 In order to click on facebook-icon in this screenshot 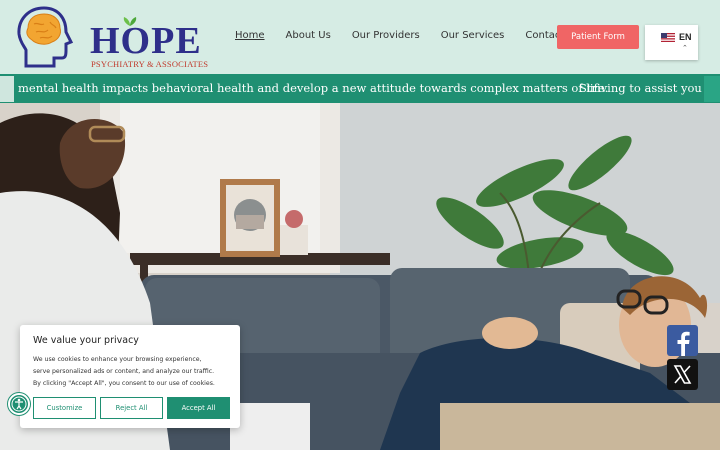, I will do `click(683, 343)`.